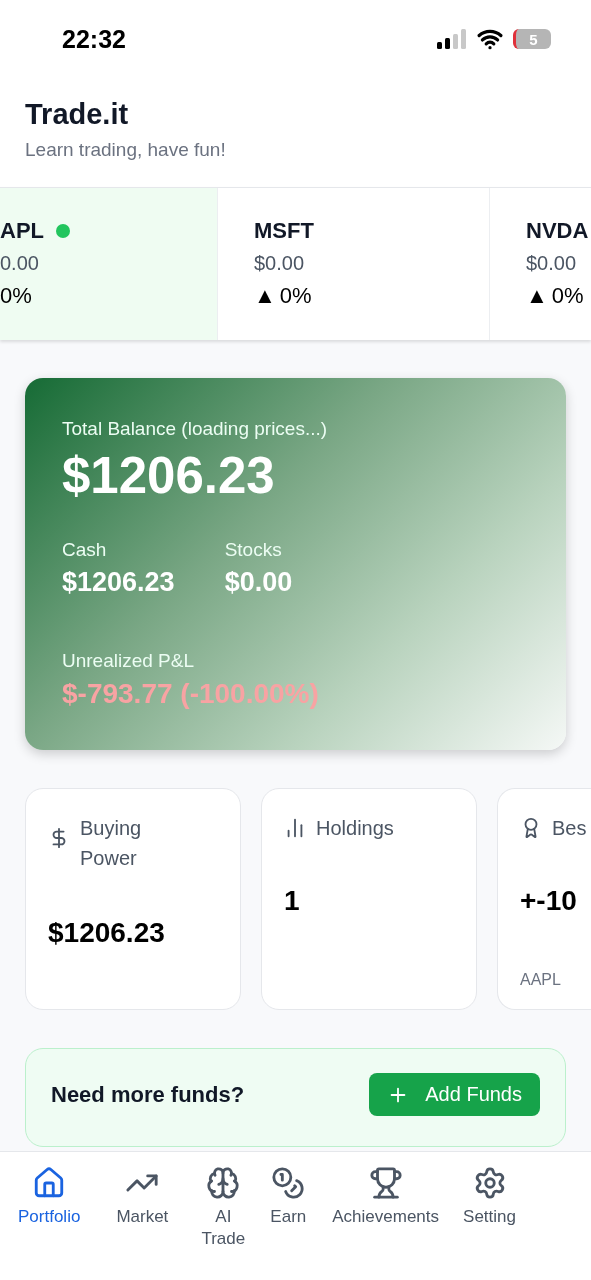 Image resolution: width=591 pixels, height=1280 pixels. I want to click on stat-note: AAPL, so click(541, 980).